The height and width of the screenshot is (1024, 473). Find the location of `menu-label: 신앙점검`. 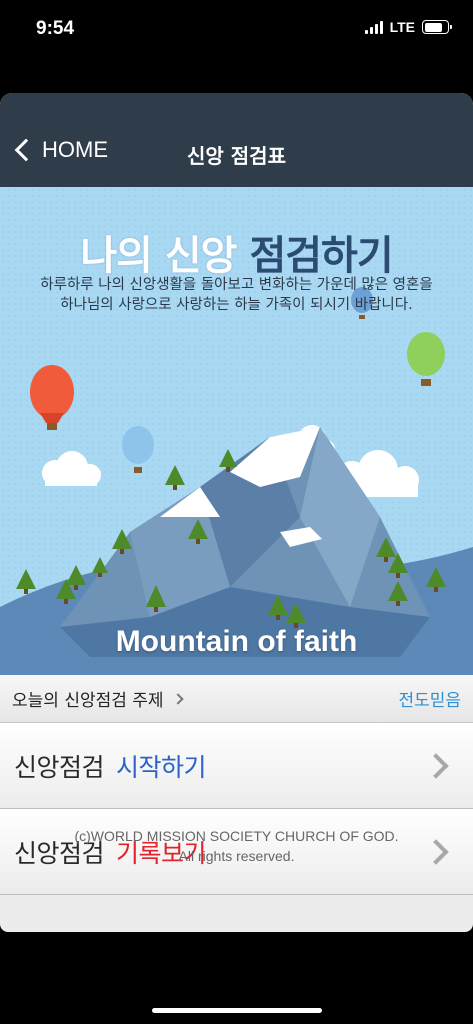

menu-label: 신앙점검 is located at coordinates (59, 767).